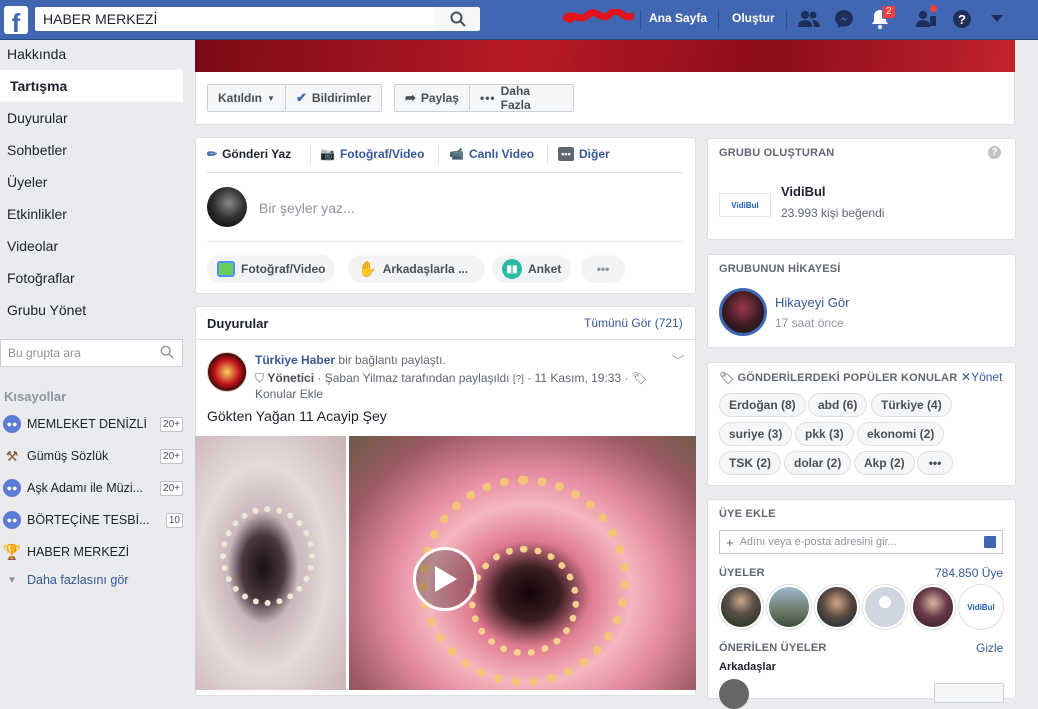 This screenshot has height=709, width=1038. I want to click on share-button: ➦ Paylaş, so click(432, 98).